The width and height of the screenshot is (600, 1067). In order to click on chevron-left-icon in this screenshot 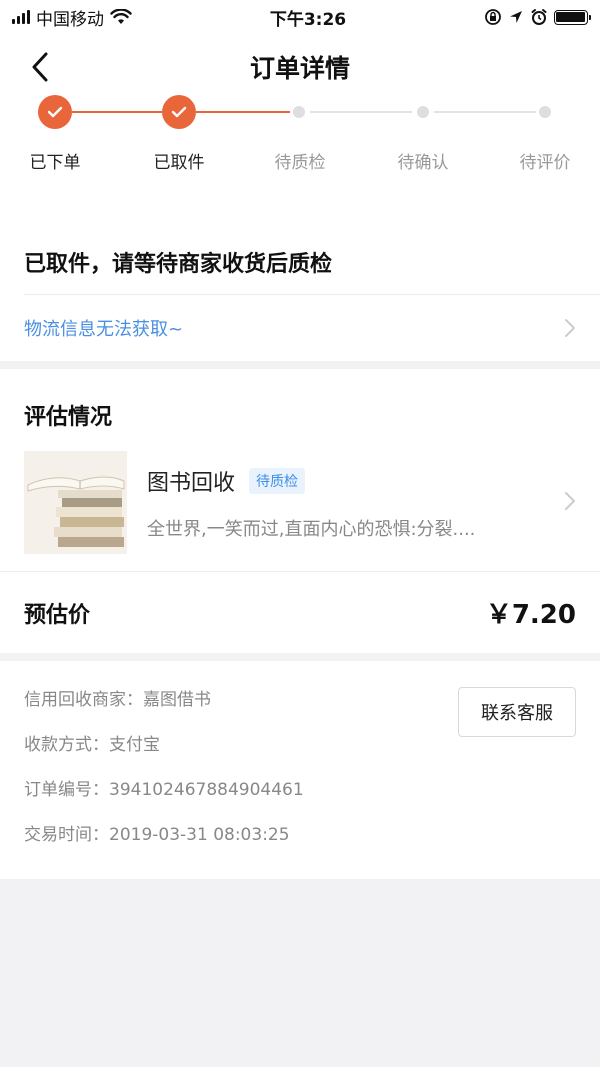, I will do `click(40, 67)`.